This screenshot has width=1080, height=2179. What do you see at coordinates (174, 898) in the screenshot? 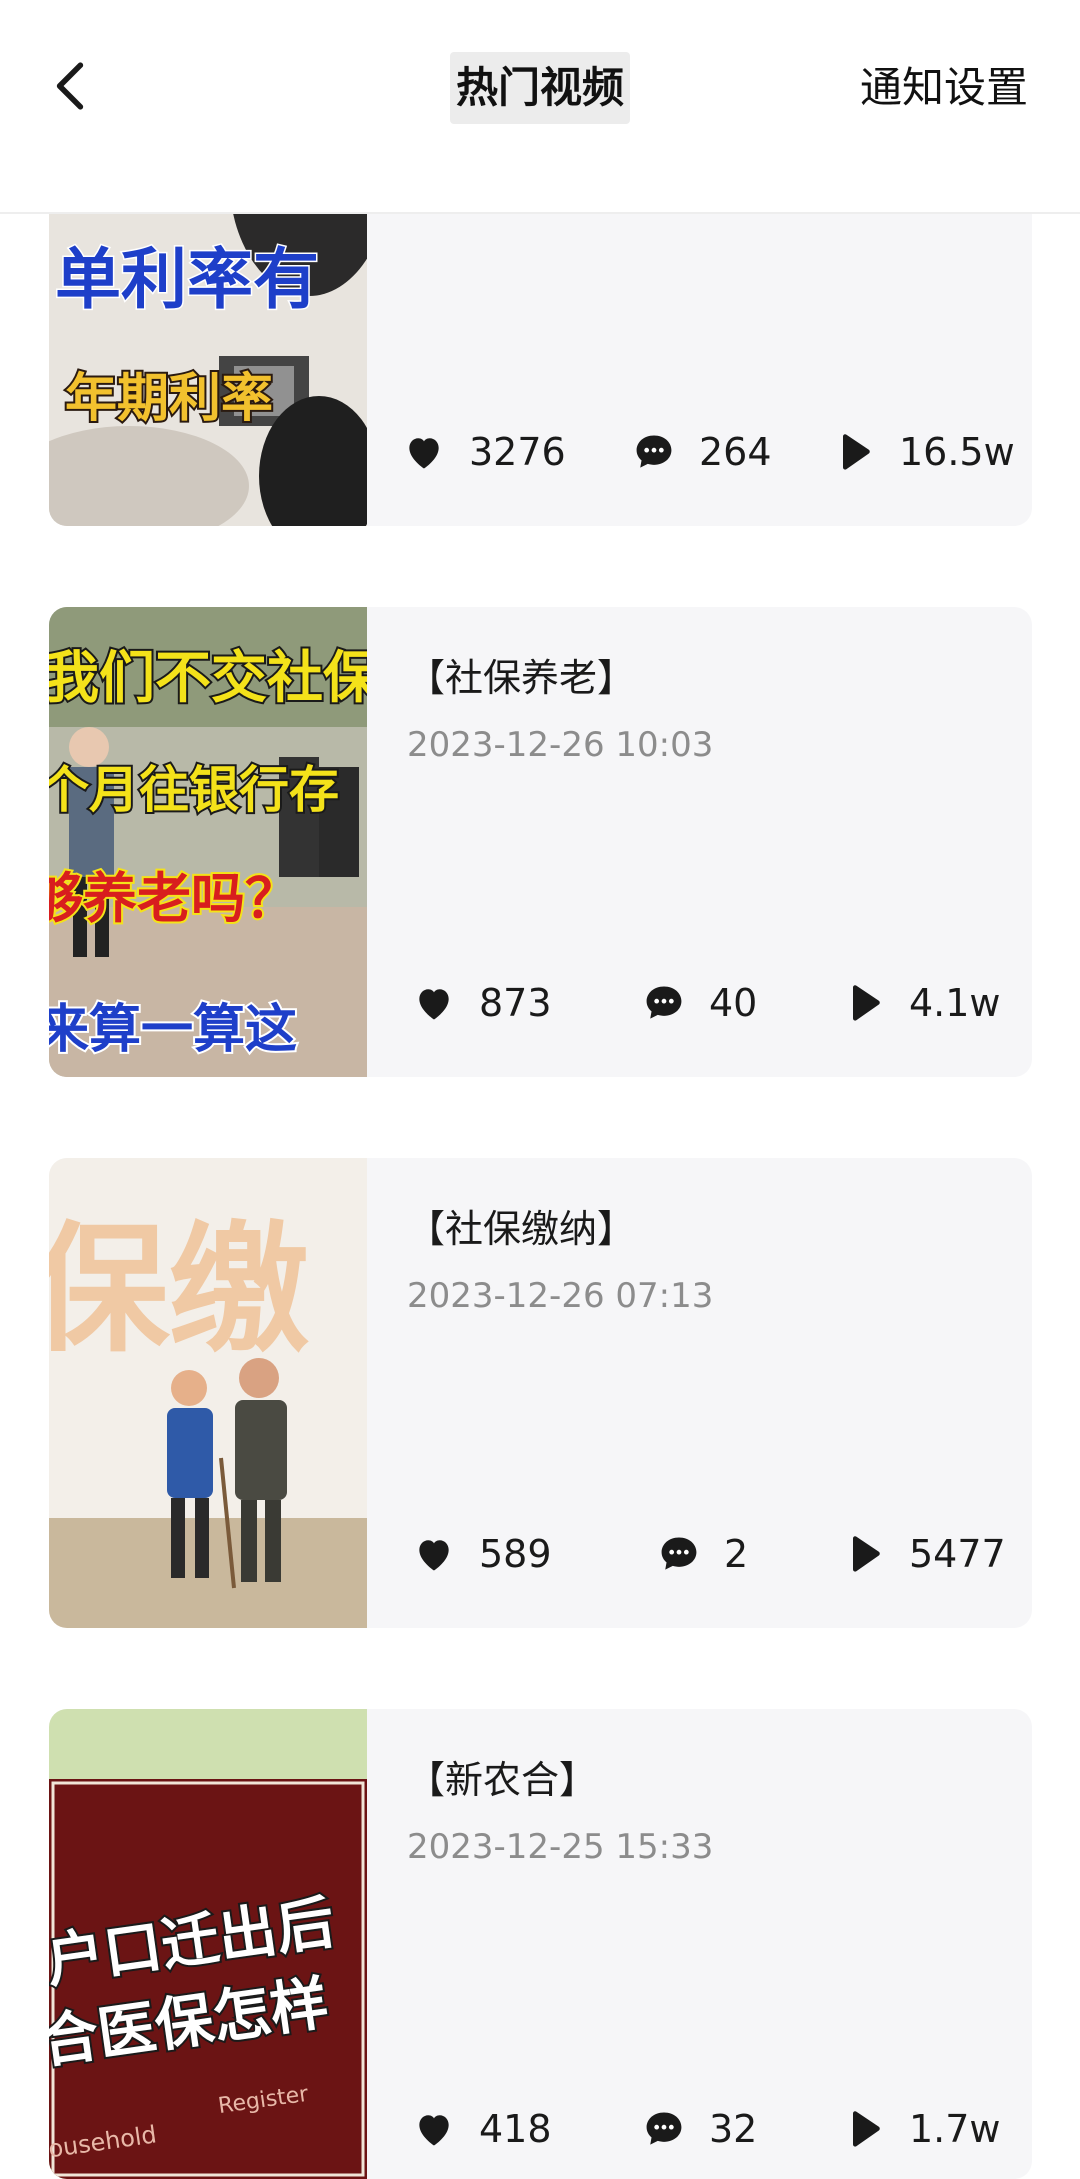
I see `thumb-caption: 够养老吗？` at bounding box center [174, 898].